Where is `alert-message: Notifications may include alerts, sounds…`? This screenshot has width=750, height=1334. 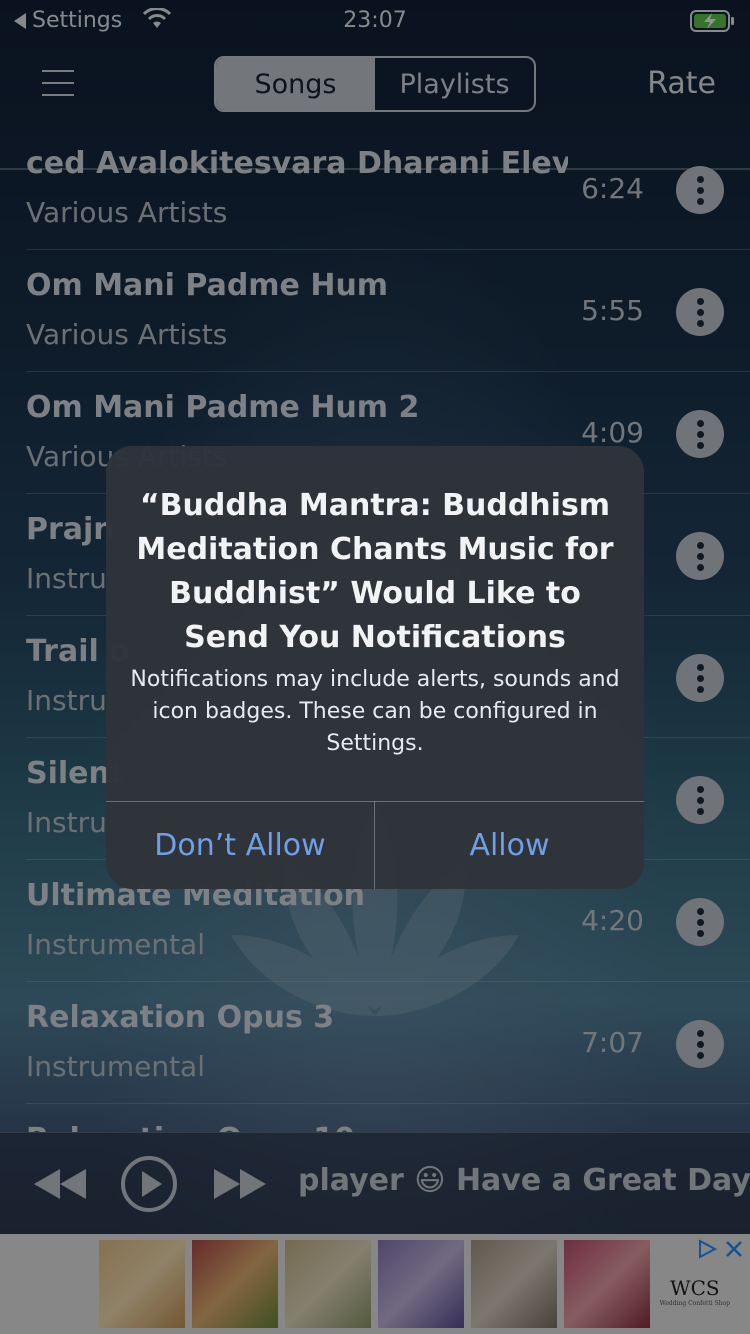
alert-message: Notifications may include alerts, sounds… is located at coordinates (375, 711).